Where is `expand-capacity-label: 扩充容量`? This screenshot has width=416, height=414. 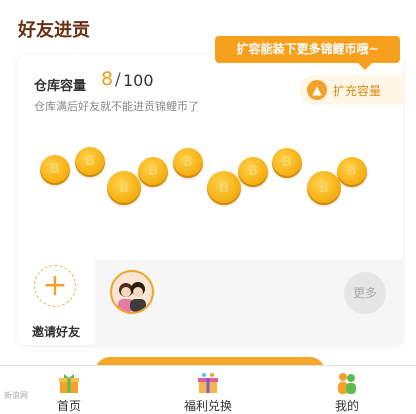 expand-capacity-label: 扩充容量 is located at coordinates (357, 91).